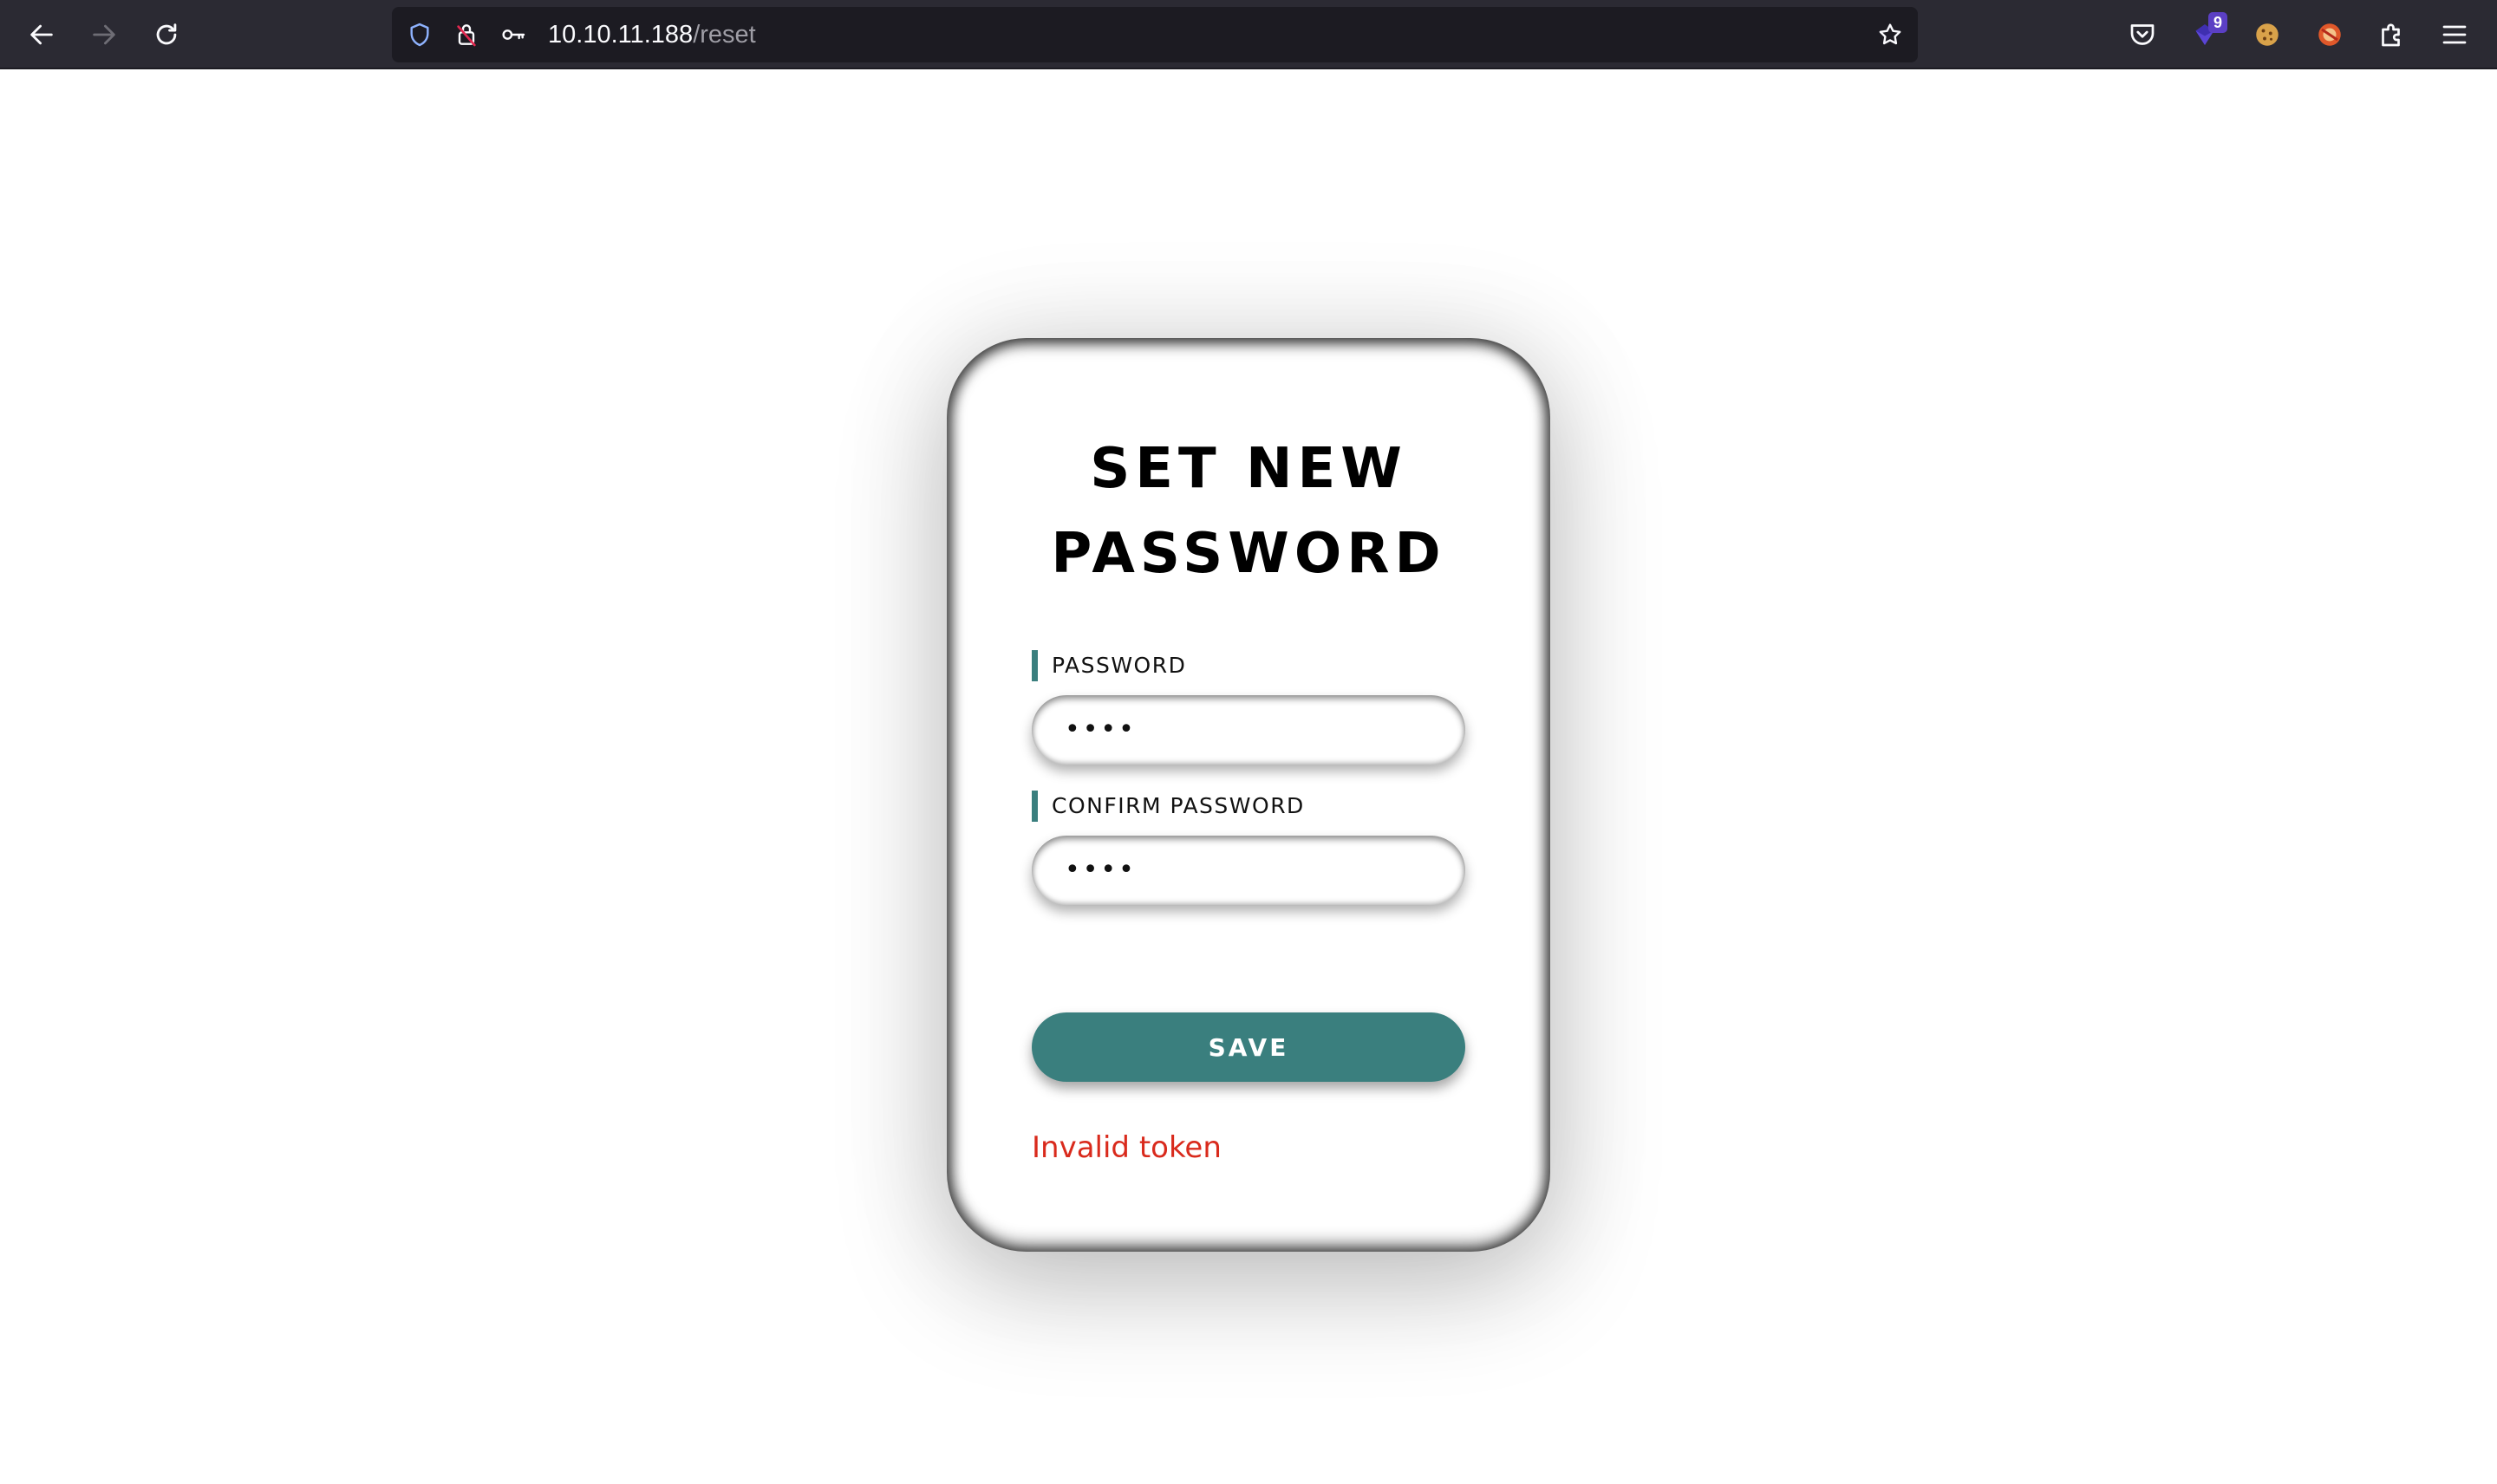 This screenshot has height=1484, width=2497. What do you see at coordinates (2454, 35) in the screenshot?
I see `hamburger-menu-icon` at bounding box center [2454, 35].